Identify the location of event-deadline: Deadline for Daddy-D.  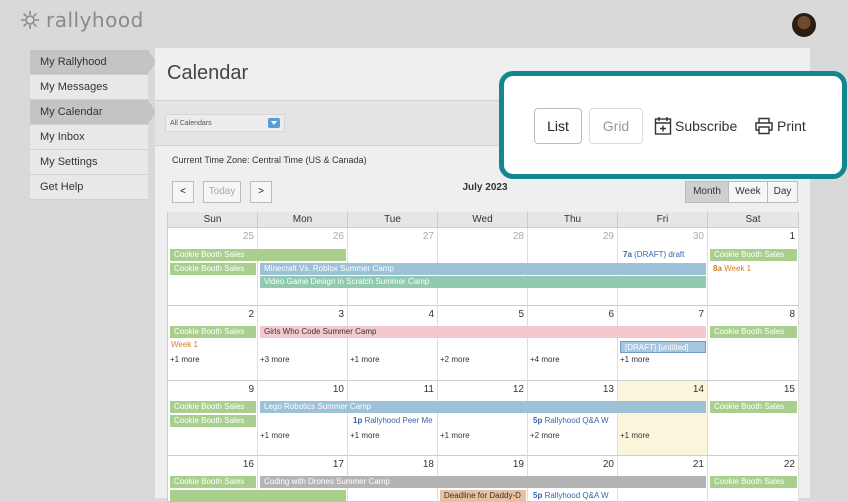
(483, 496).